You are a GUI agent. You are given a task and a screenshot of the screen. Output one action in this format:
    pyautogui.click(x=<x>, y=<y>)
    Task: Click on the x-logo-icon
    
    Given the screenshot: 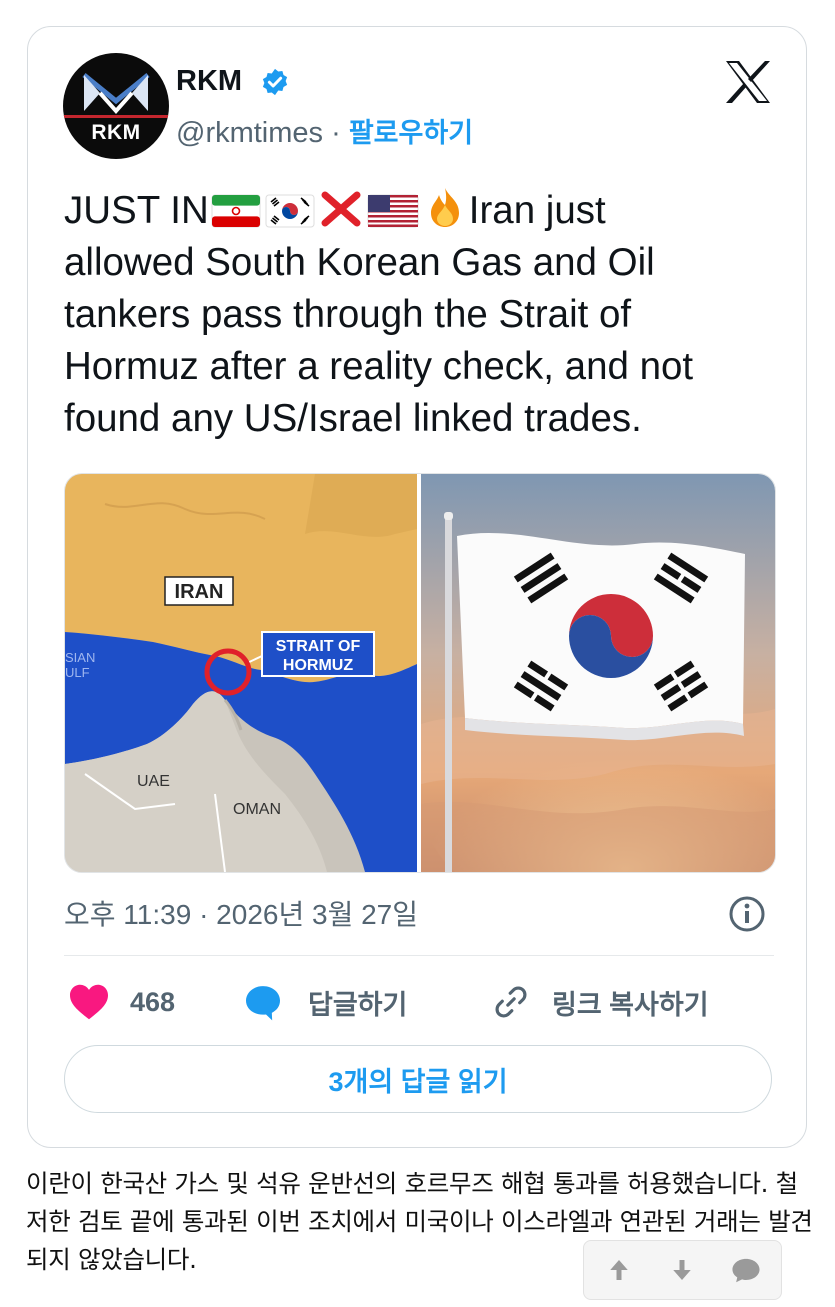 What is the action you would take?
    pyautogui.click(x=748, y=82)
    